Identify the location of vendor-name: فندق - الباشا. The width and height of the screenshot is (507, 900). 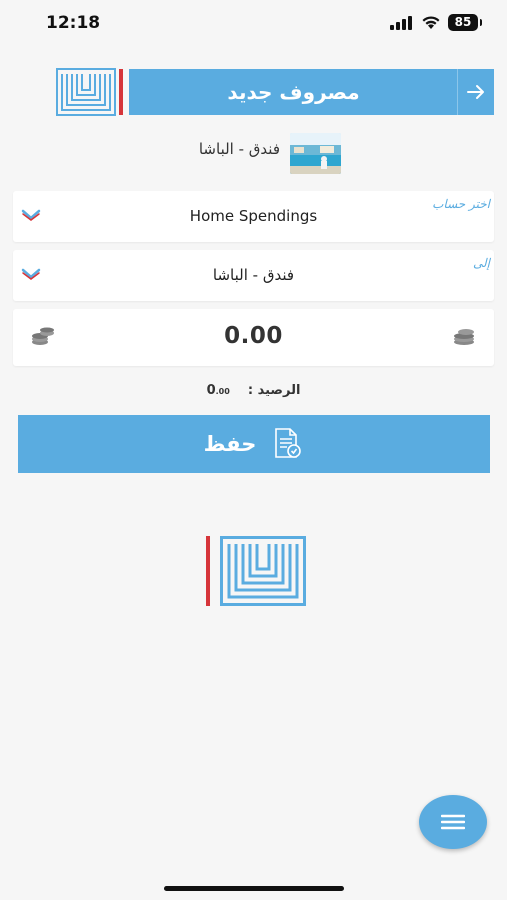
(239, 149).